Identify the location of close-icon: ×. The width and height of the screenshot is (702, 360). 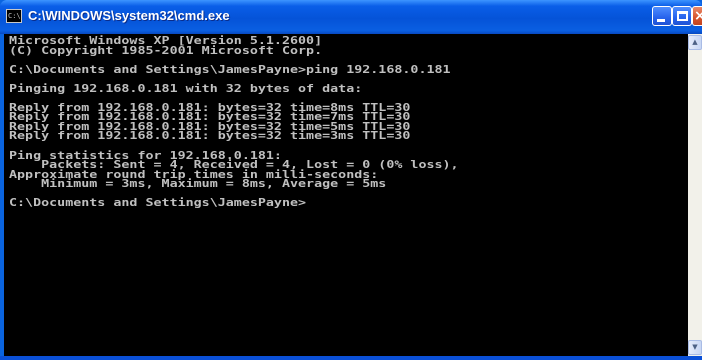
(698, 16).